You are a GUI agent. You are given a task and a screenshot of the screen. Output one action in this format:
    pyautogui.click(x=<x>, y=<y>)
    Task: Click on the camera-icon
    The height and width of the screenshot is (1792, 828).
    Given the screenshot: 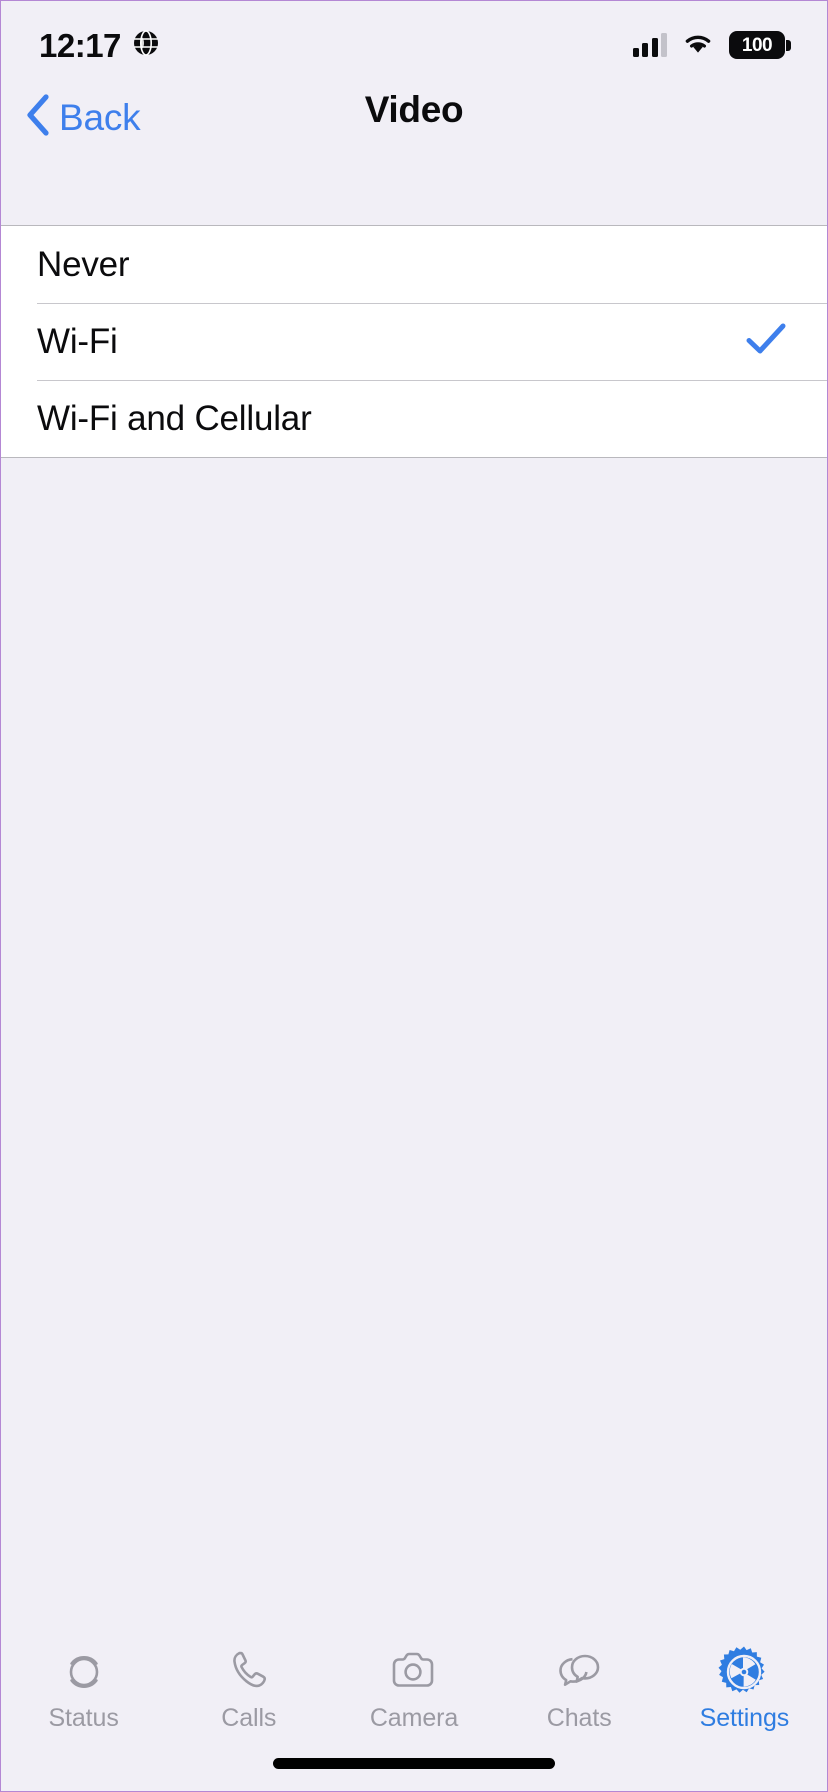 What is the action you would take?
    pyautogui.click(x=414, y=1672)
    